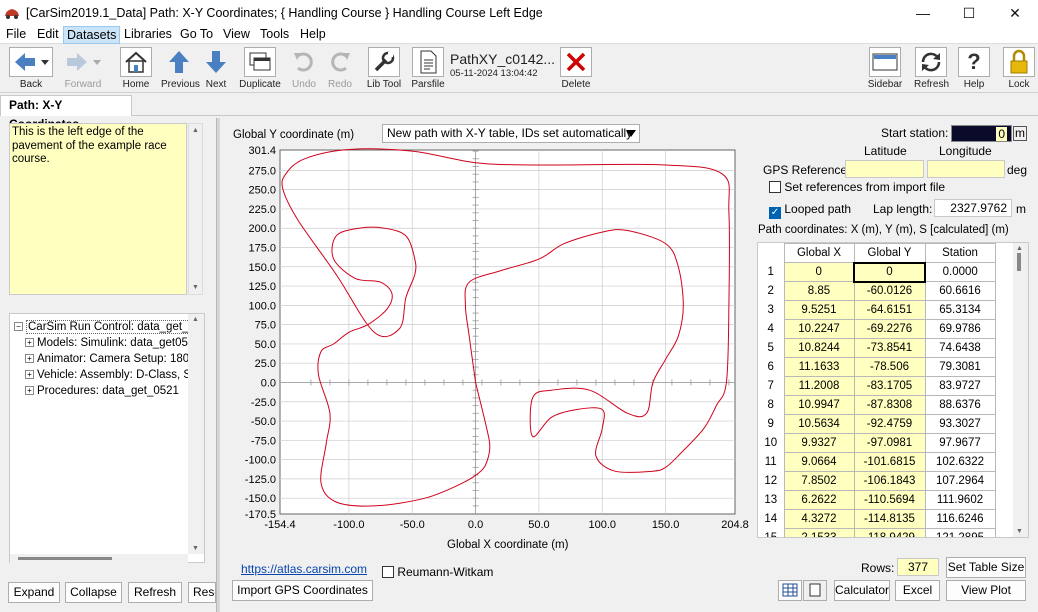  I want to click on cell-global-x: 11.2008, so click(819, 386).